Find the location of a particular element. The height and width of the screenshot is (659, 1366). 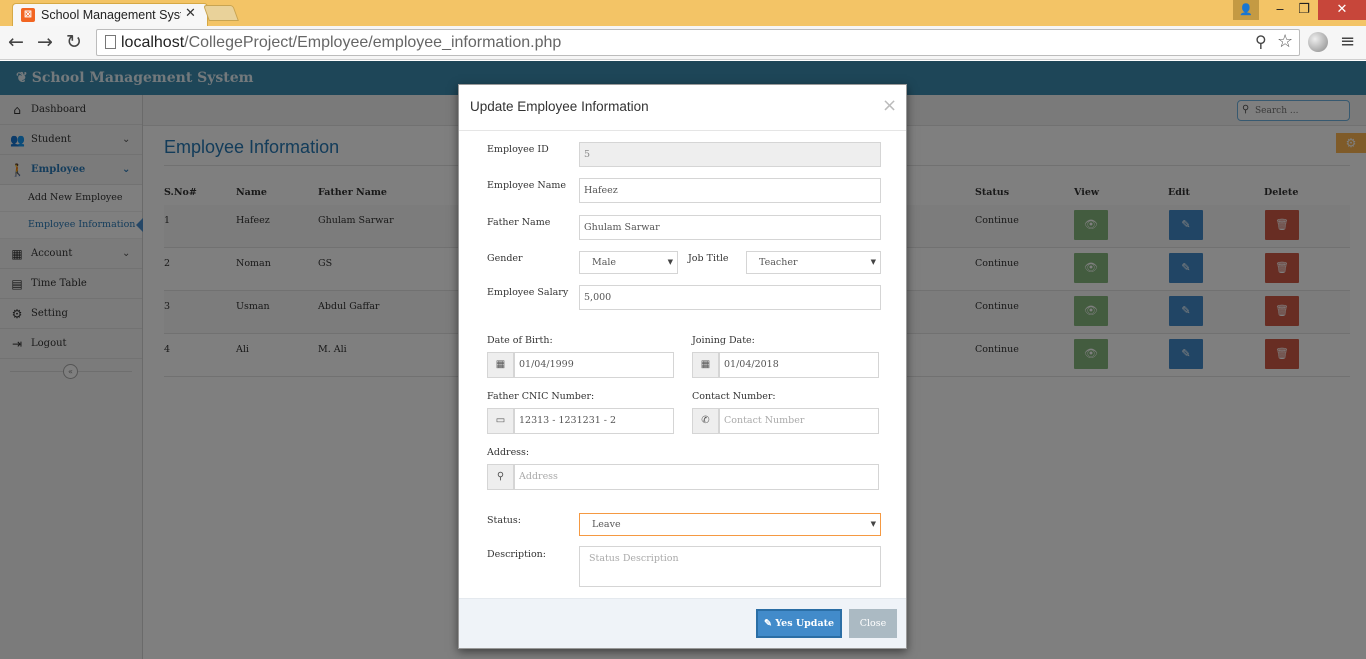

forward-arrow-icon: → is located at coordinates (45, 42).